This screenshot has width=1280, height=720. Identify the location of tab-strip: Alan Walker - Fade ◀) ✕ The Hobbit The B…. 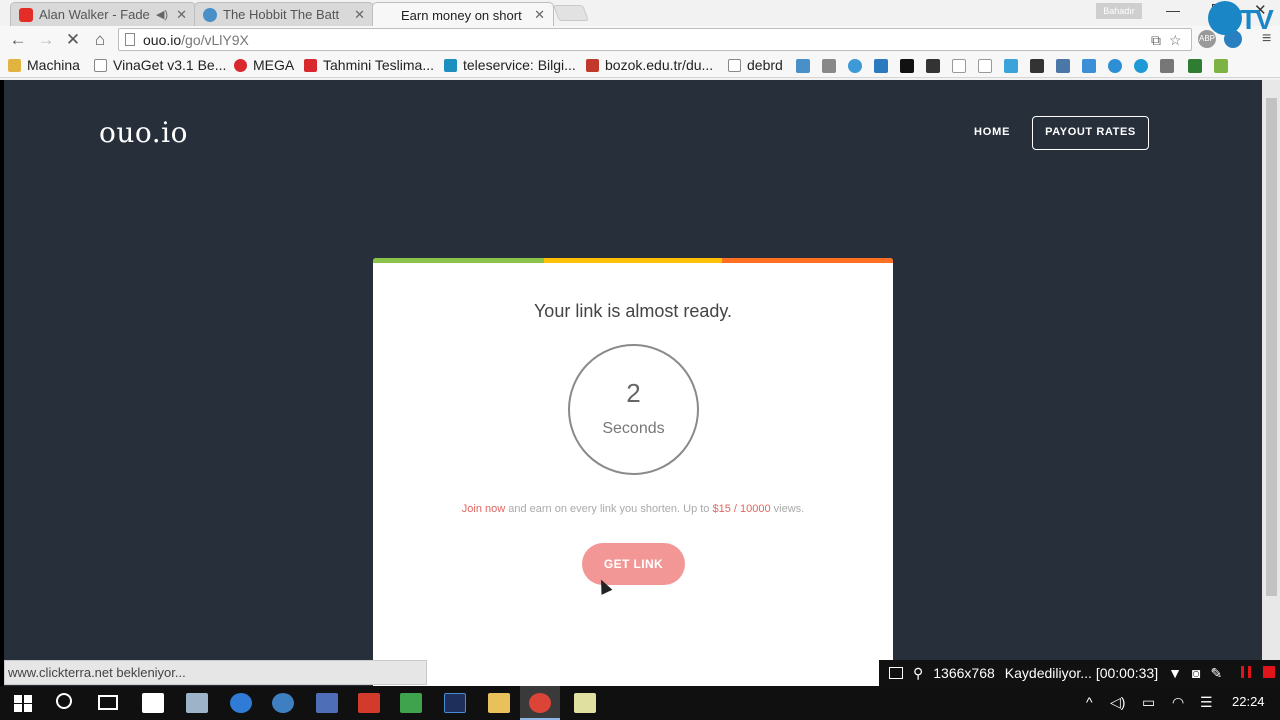
(640, 13).